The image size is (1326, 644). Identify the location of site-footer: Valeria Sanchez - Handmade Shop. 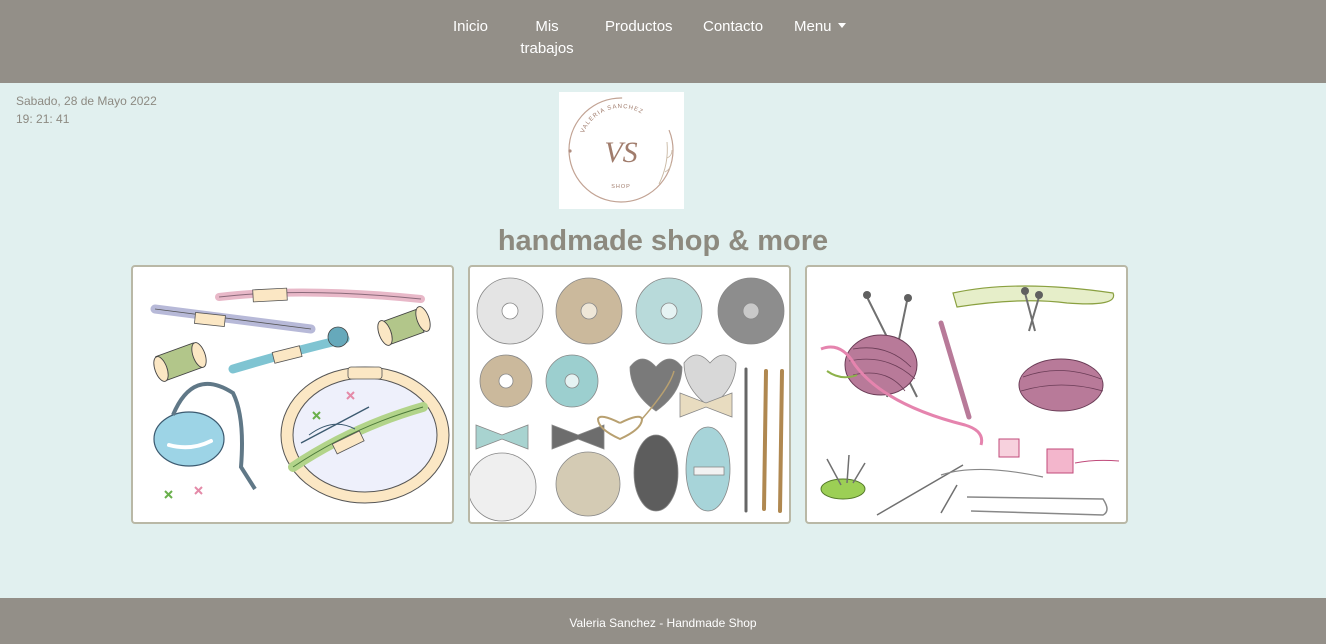
(663, 621).